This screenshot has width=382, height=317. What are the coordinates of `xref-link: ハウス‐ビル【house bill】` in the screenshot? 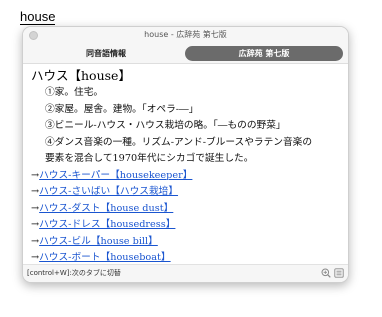 It's located at (98, 241).